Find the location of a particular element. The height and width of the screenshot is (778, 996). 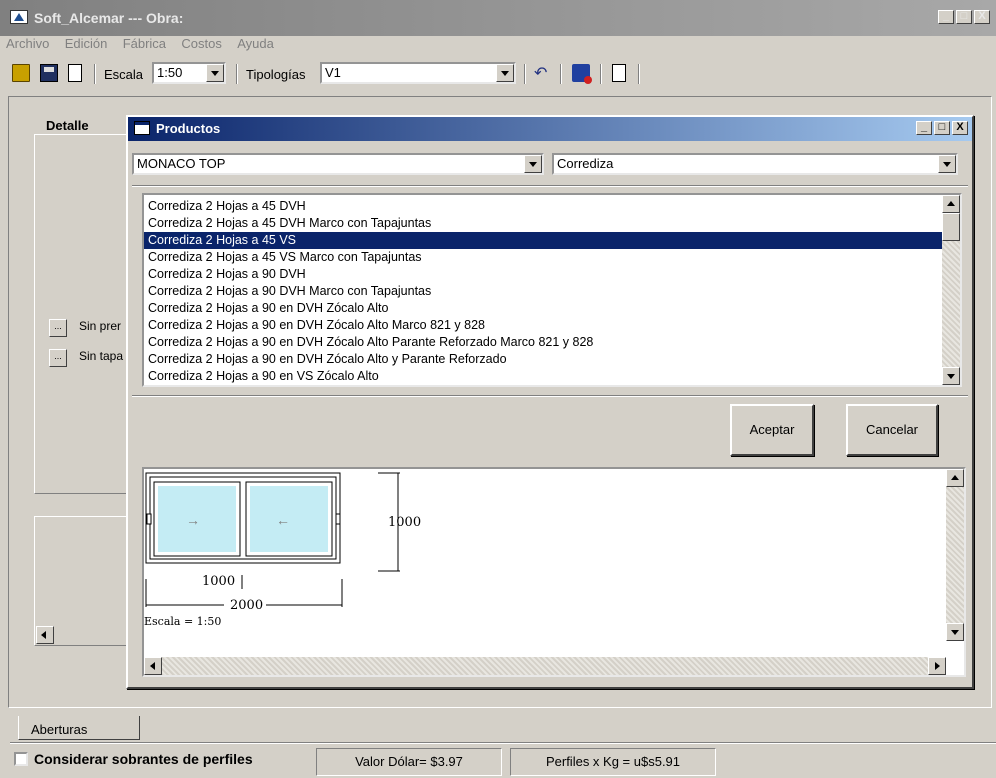

list-vertical-scrollbar is located at coordinates (951, 290).